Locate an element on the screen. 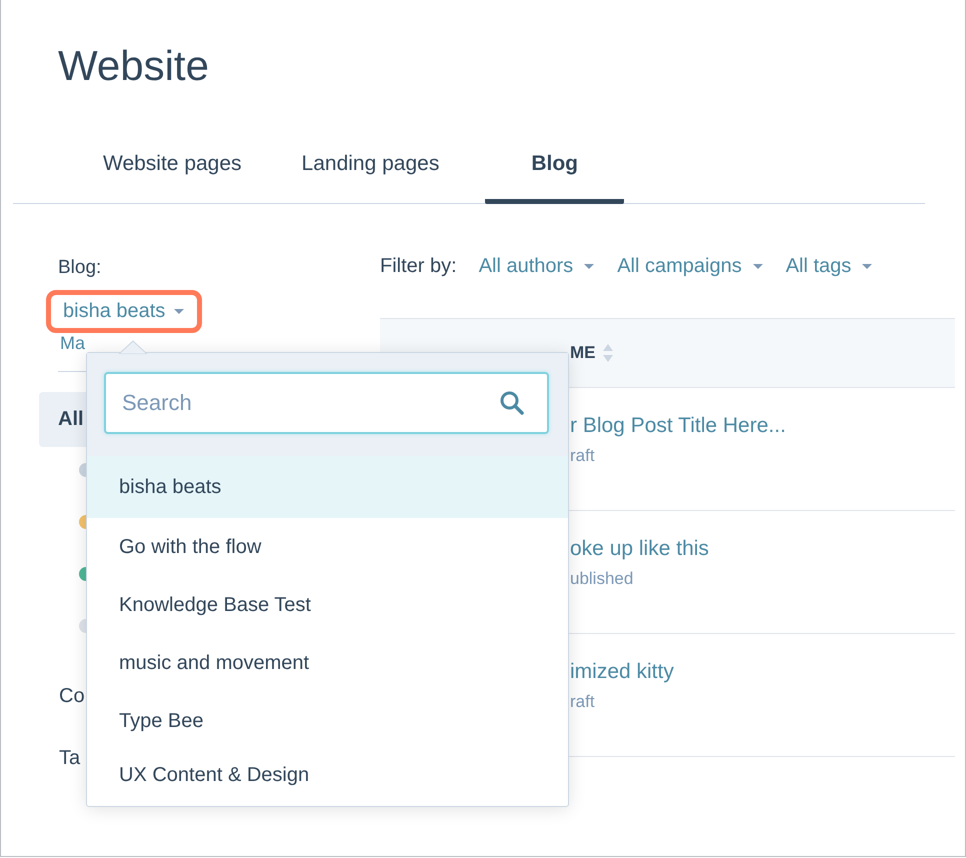 This screenshot has width=966, height=858. search-icon is located at coordinates (512, 403).